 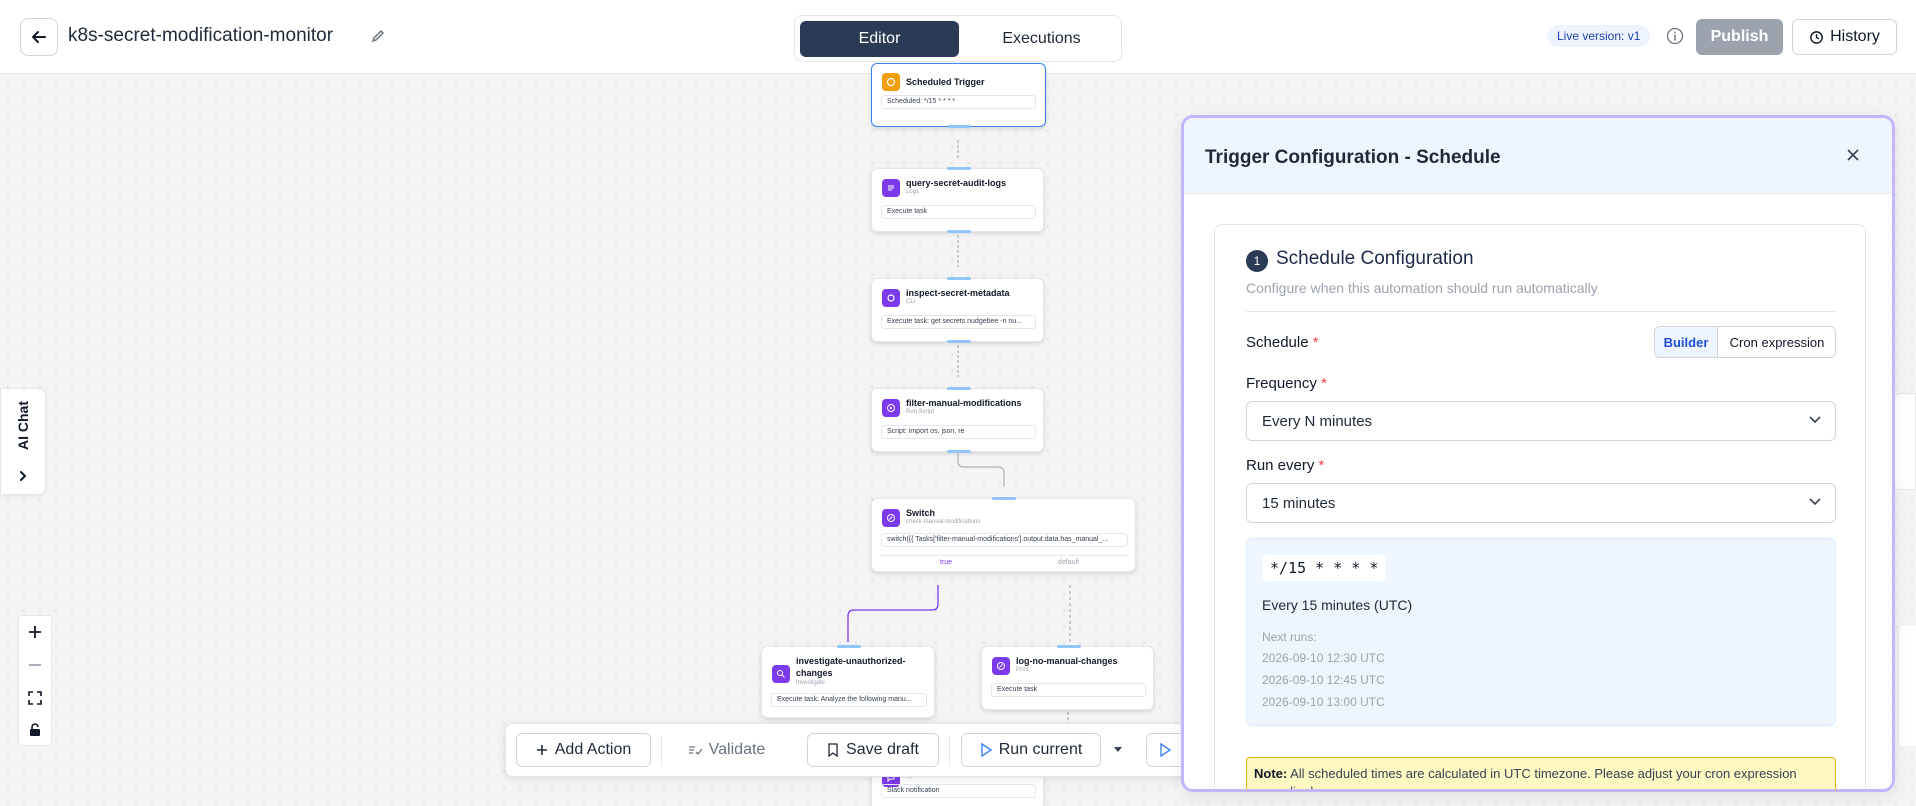 I want to click on node-subtitle: Investigate, so click(x=811, y=683).